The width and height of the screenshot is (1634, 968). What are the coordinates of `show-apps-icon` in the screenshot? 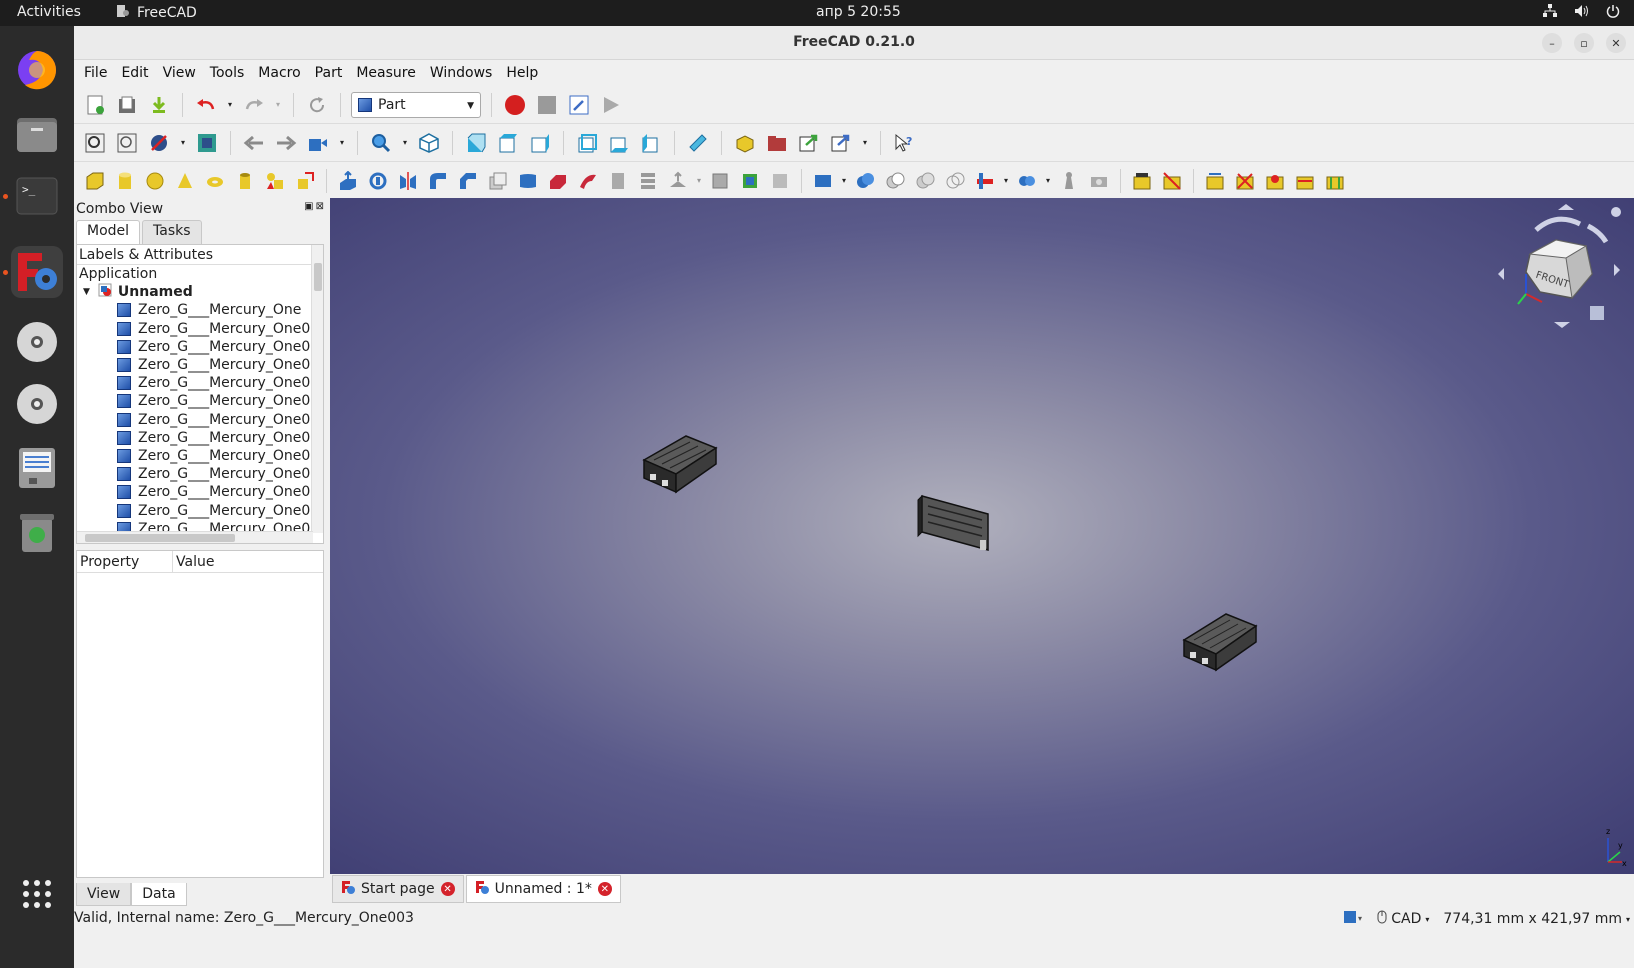 It's located at (37, 894).